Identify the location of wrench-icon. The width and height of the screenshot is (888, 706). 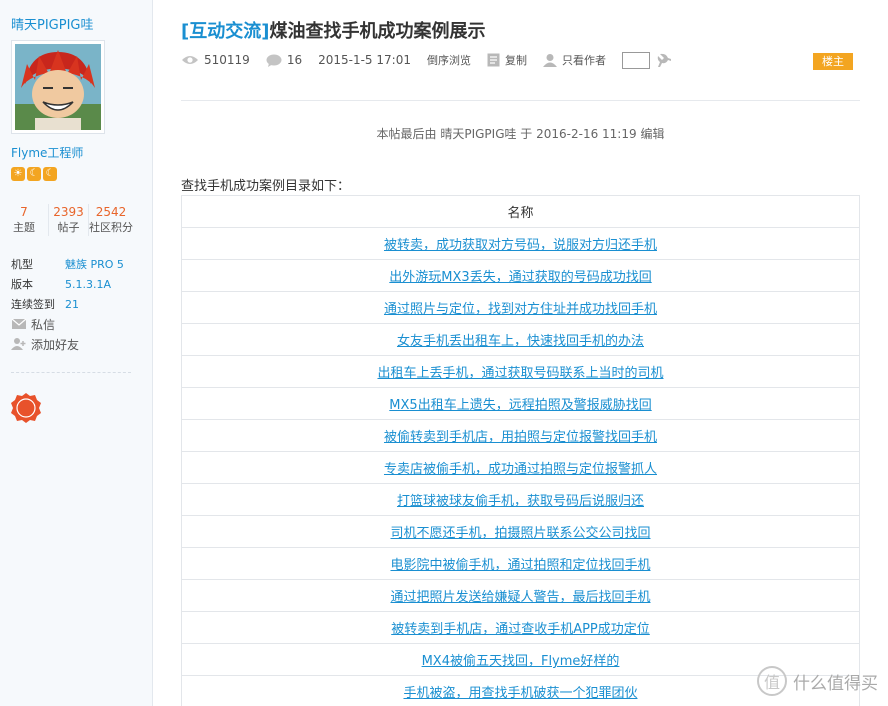
(664, 60).